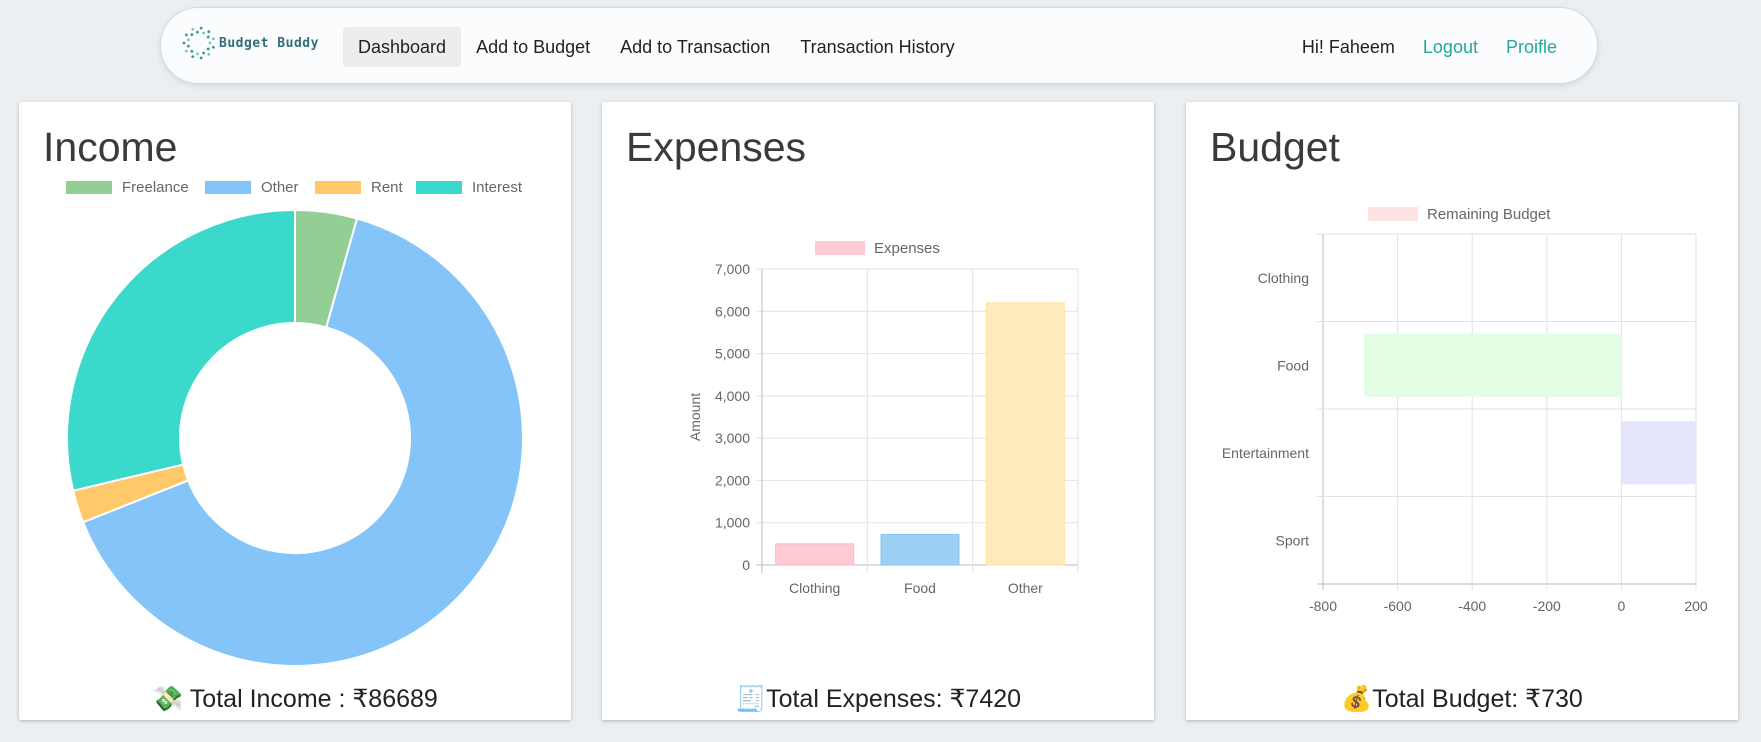 The image size is (1761, 742). I want to click on legend-swatch-rent, so click(338, 187).